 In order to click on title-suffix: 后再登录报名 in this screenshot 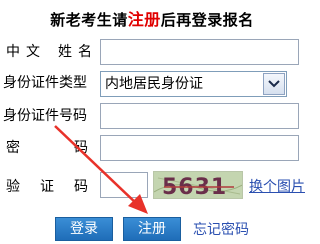, I will do `click(207, 20)`.